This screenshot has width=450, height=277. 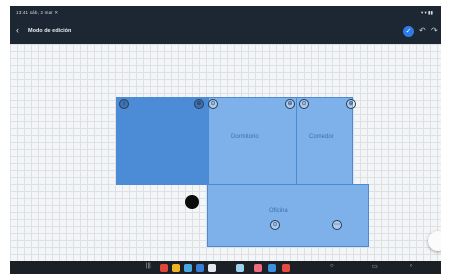 I want to click on room-1-info-icon: i, so click(x=124, y=104).